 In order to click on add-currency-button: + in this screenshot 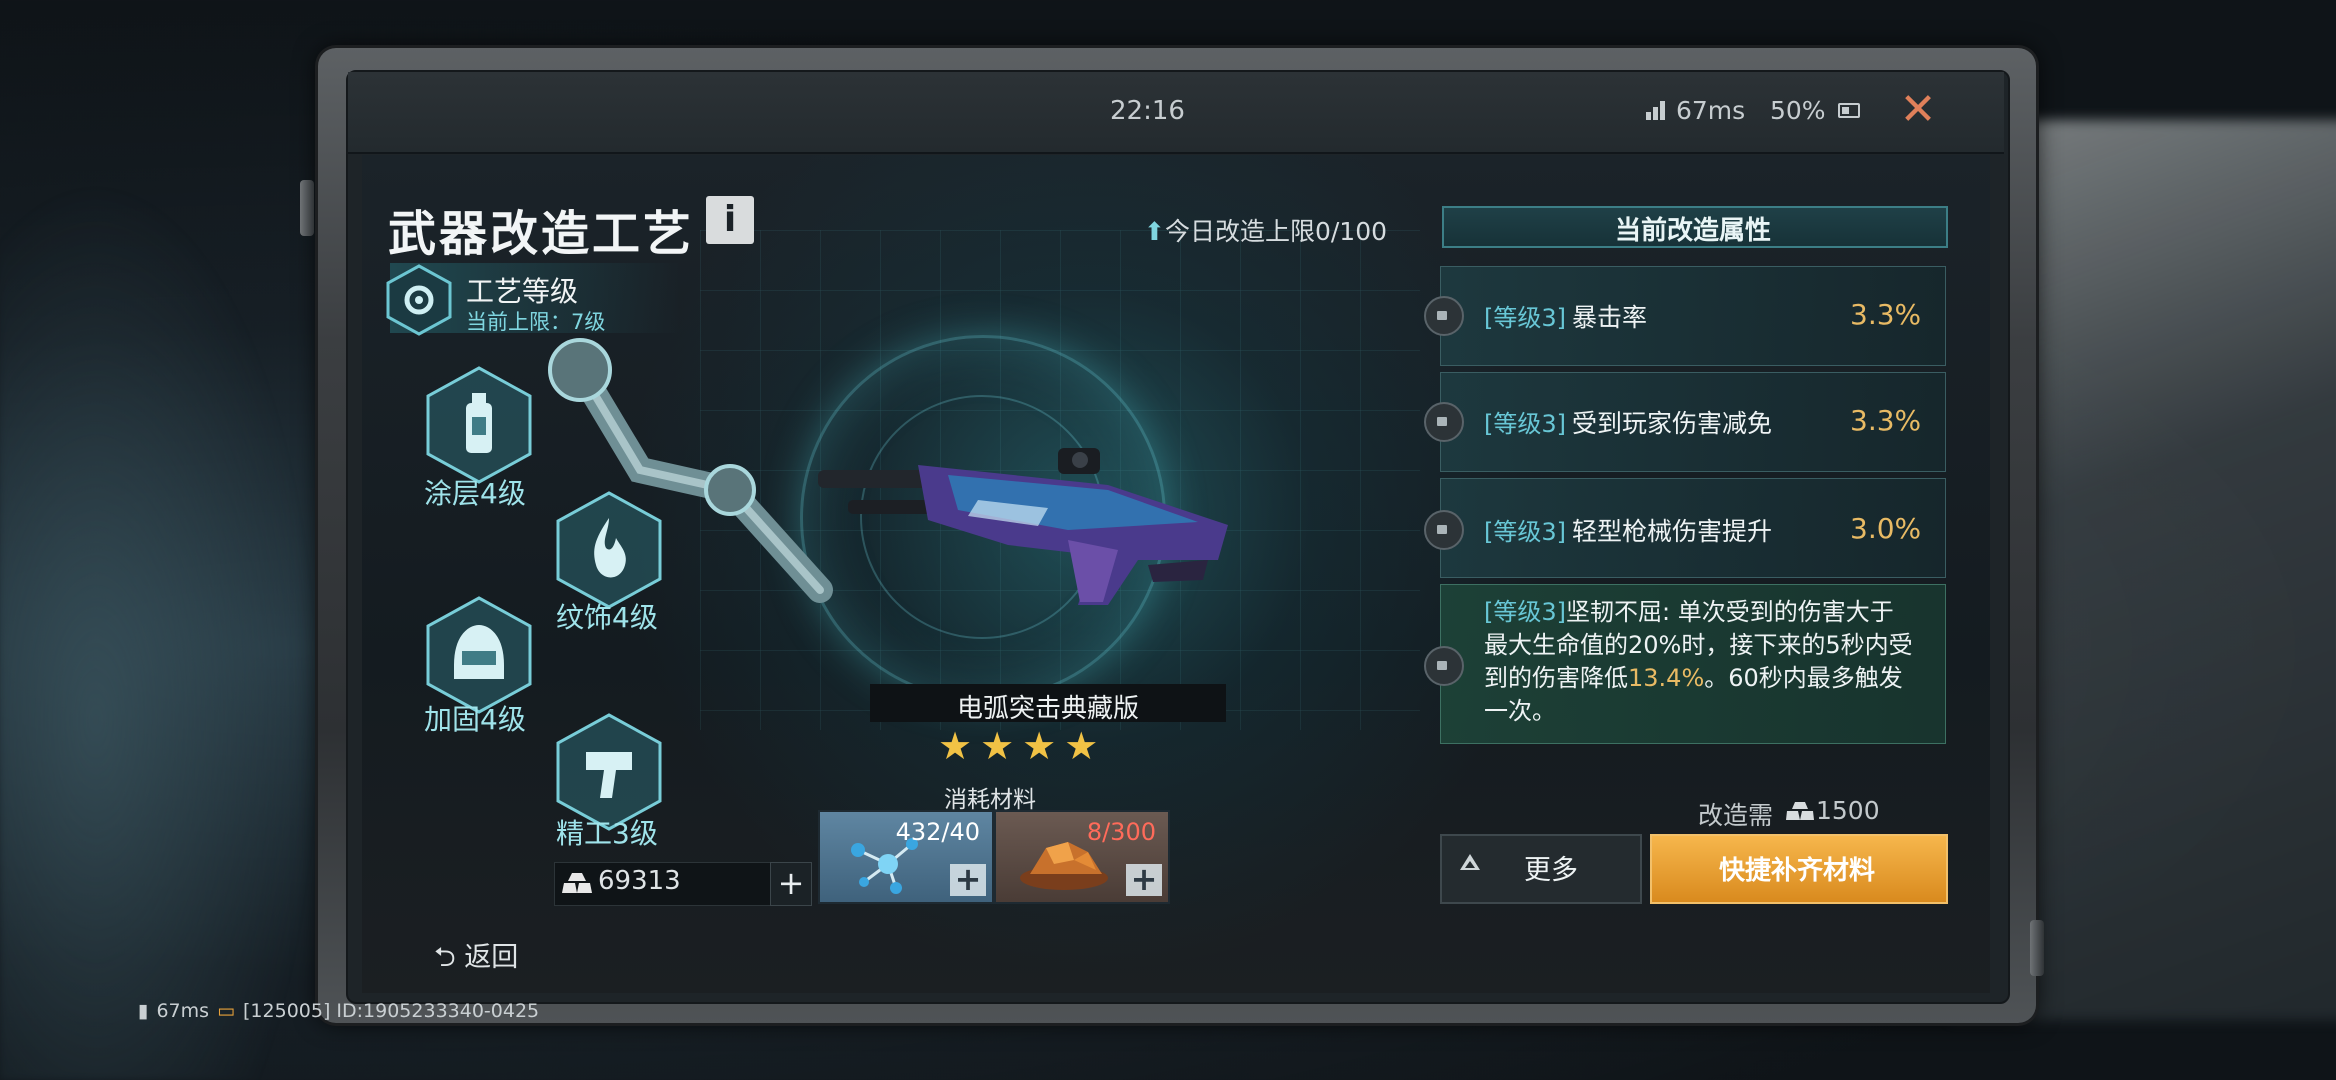, I will do `click(791, 884)`.